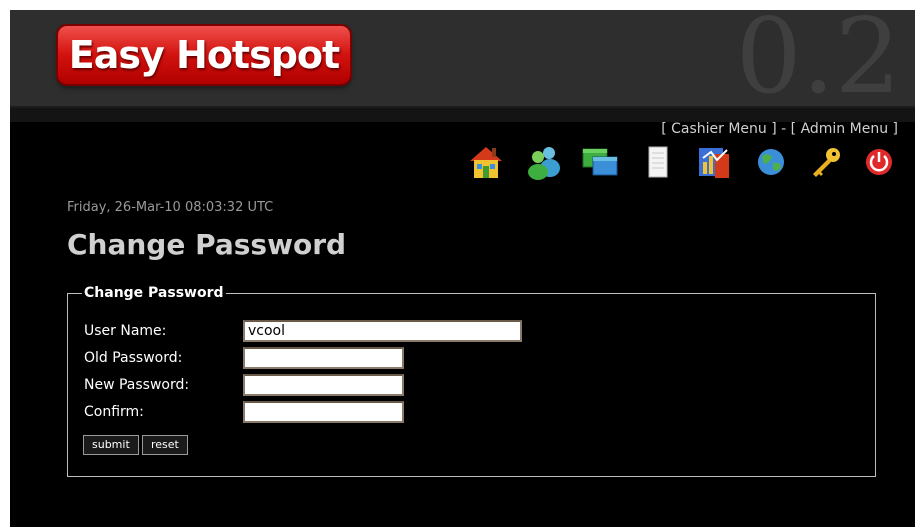  Describe the element at coordinates (658, 162) in the screenshot. I see `document-icon` at that location.